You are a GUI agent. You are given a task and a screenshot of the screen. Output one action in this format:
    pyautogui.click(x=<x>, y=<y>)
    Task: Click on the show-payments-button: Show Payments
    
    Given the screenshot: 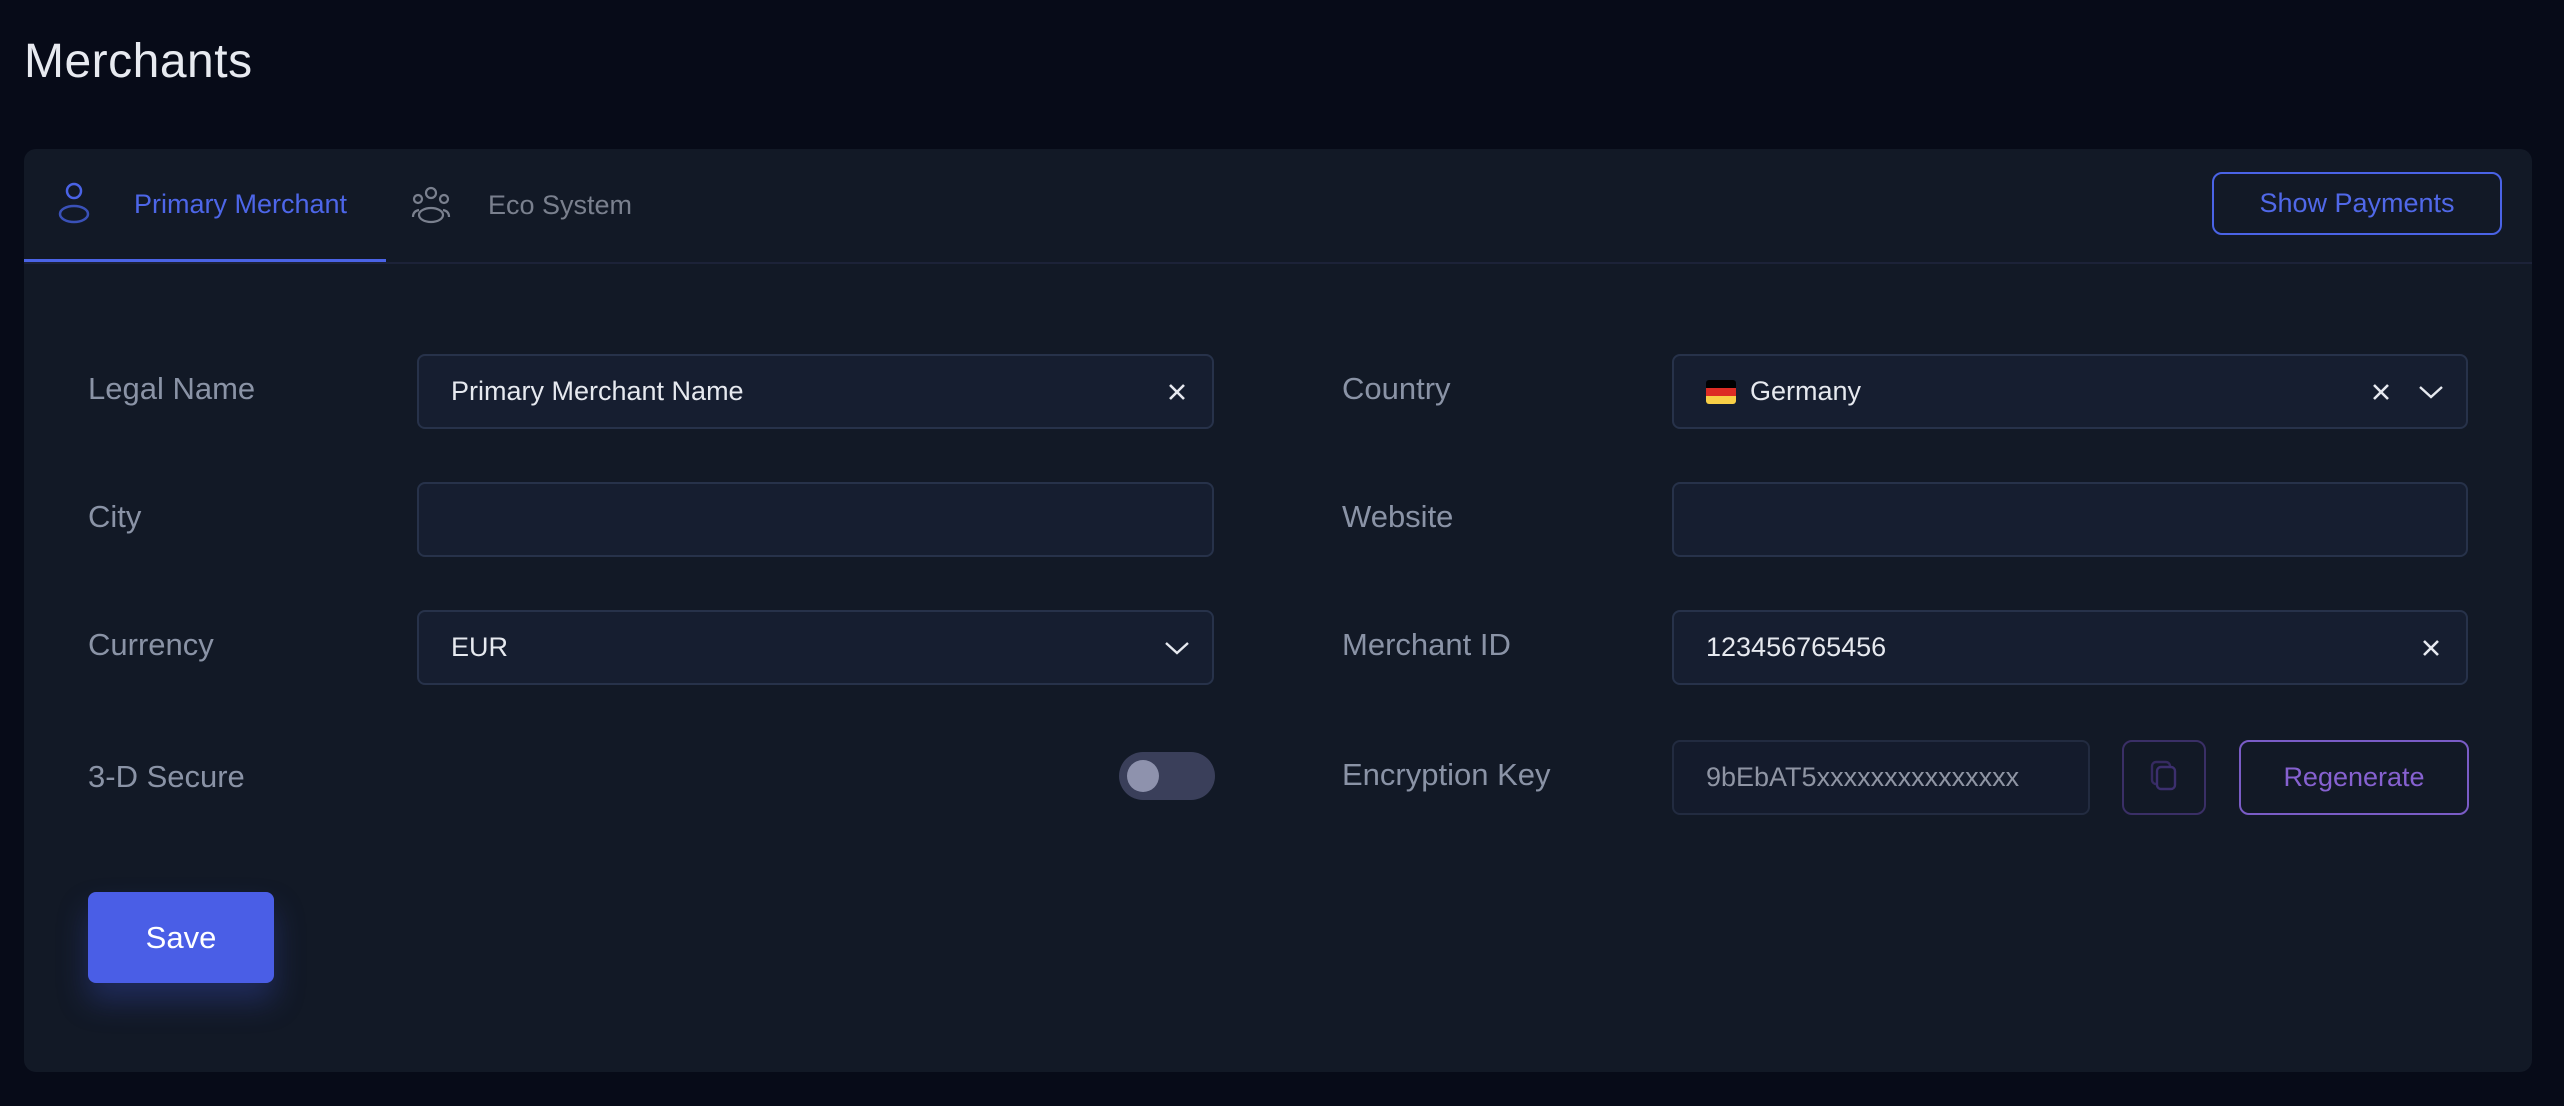 What is the action you would take?
    pyautogui.click(x=2357, y=203)
    